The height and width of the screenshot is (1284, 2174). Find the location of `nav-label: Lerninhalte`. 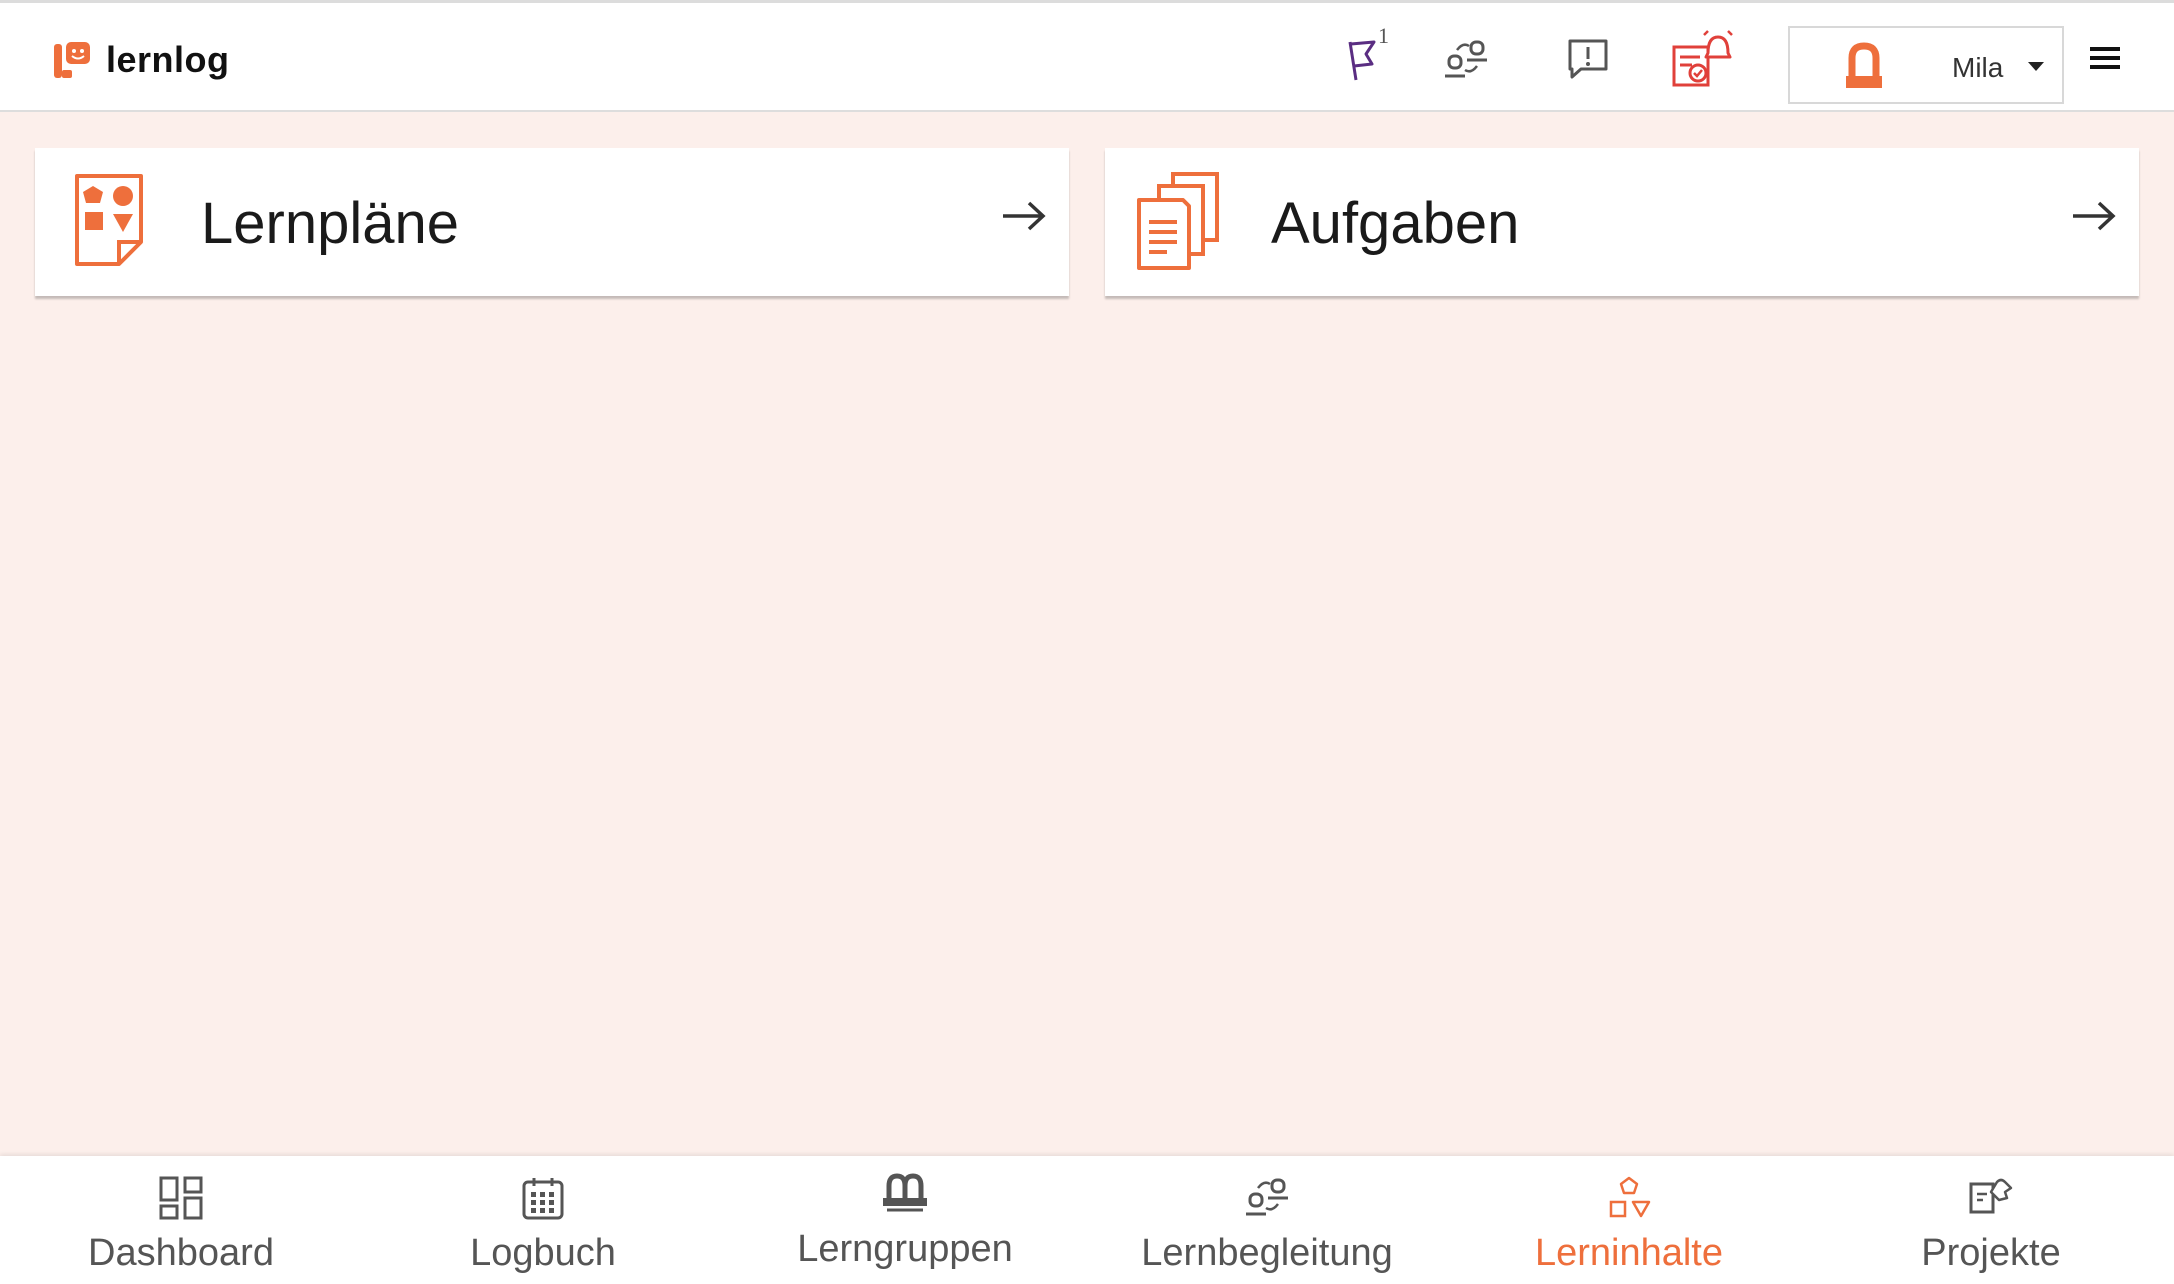

nav-label: Lerninhalte is located at coordinates (1629, 1253).